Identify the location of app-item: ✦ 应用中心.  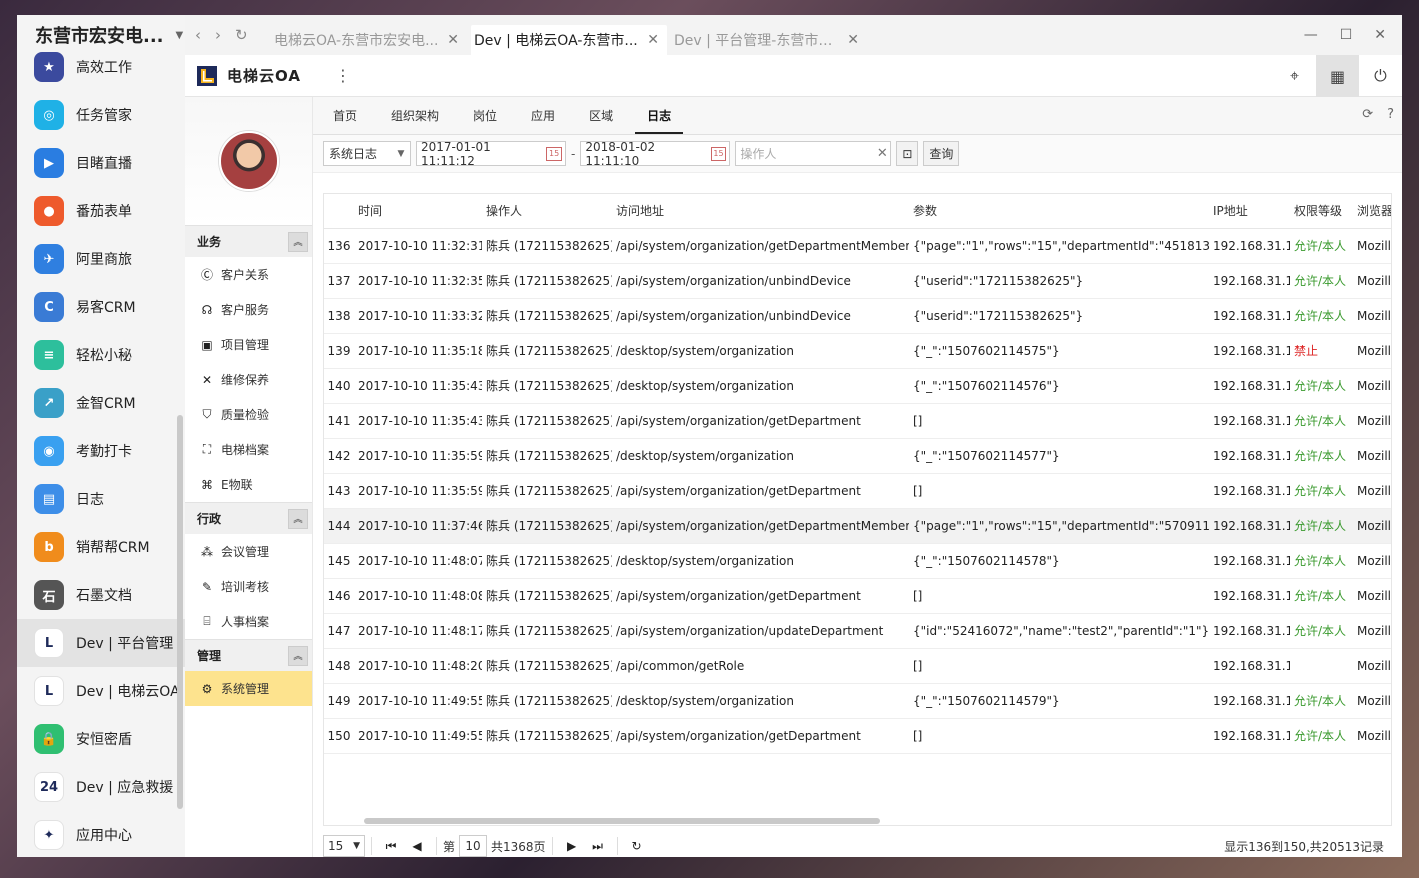
(101, 834).